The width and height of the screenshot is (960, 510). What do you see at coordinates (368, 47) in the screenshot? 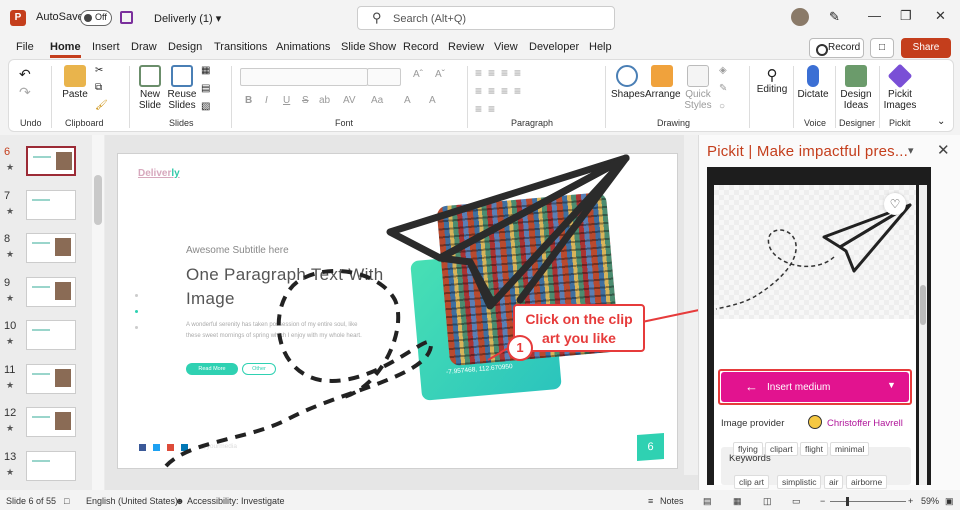
I see `tab-slide-show: Slide Show` at bounding box center [368, 47].